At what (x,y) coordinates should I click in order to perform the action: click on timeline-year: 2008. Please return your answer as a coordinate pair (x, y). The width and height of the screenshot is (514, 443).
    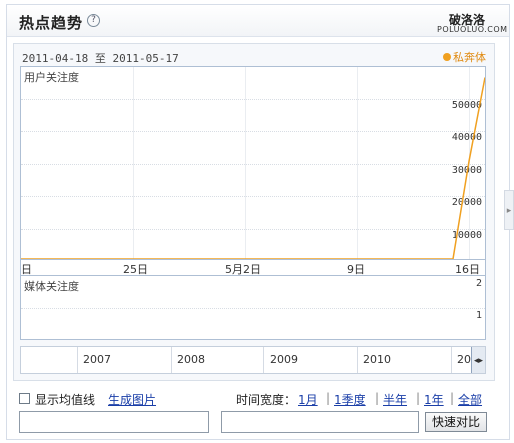
    Looking at the image, I should click on (191, 359).